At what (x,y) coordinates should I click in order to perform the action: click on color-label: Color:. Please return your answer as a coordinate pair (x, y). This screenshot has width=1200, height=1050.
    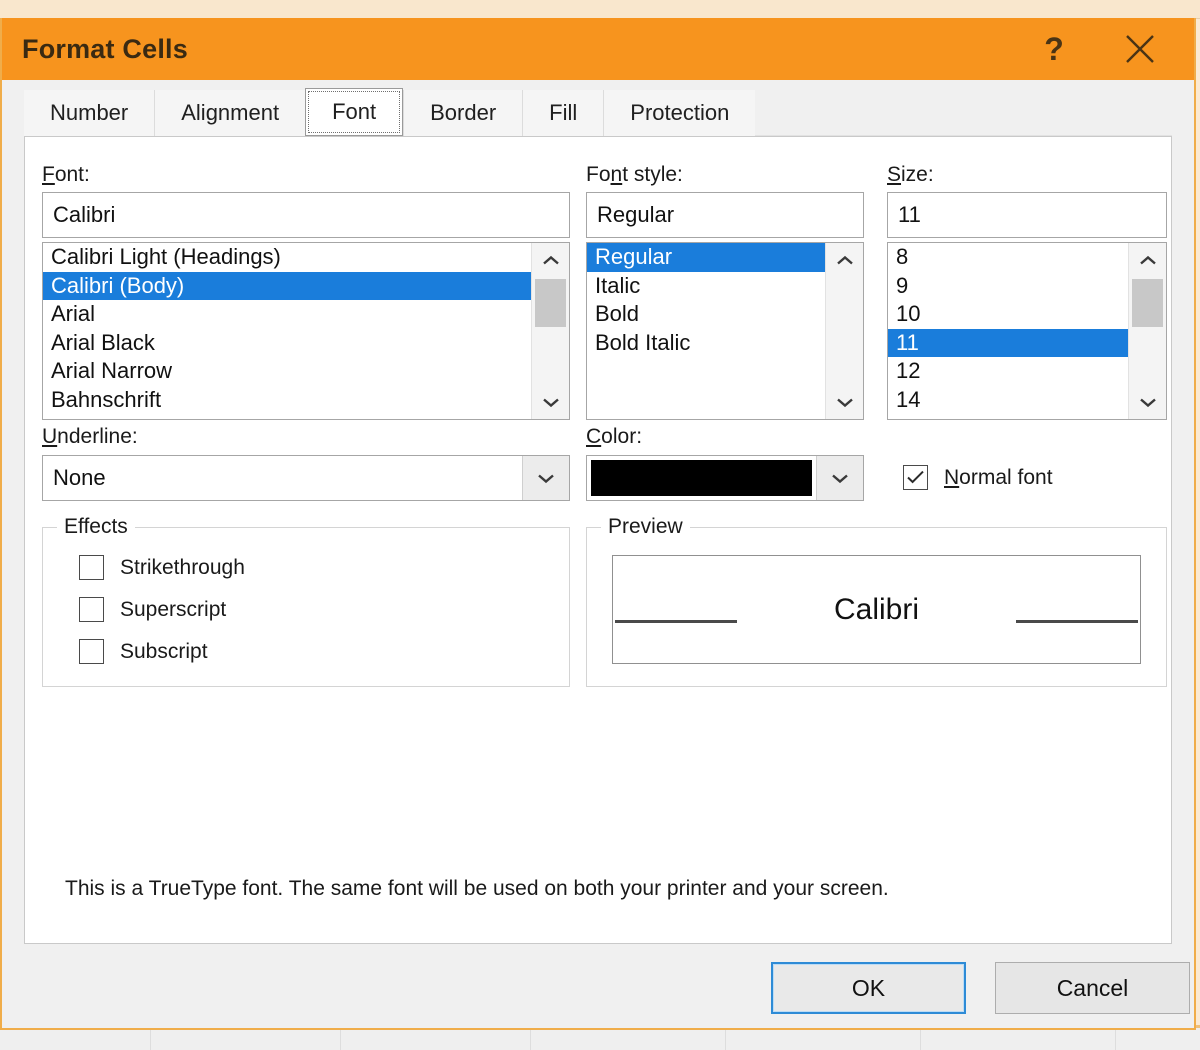
    Looking at the image, I should click on (614, 437).